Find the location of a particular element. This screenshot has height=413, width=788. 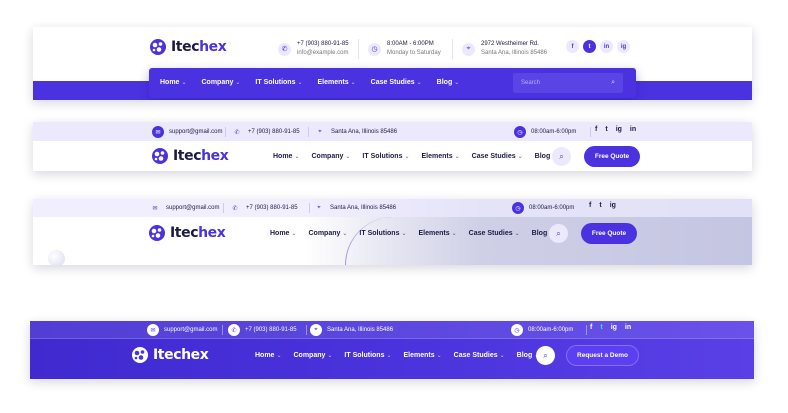

decorative-arc is located at coordinates (420, 241).